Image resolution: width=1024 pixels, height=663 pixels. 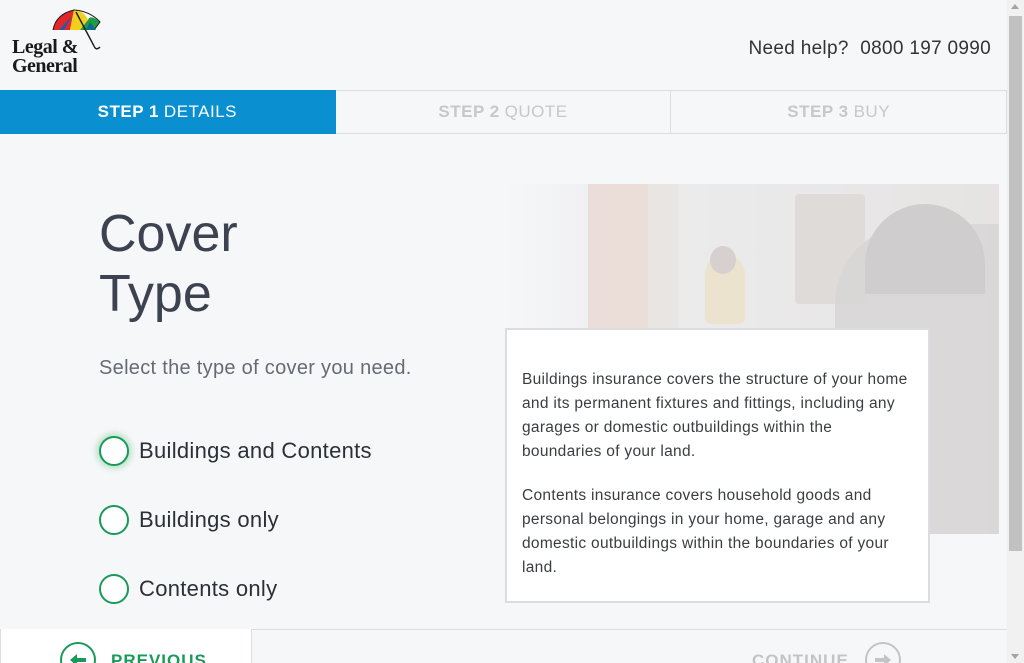 What do you see at coordinates (45, 66) in the screenshot?
I see `logo-line-2: General` at bounding box center [45, 66].